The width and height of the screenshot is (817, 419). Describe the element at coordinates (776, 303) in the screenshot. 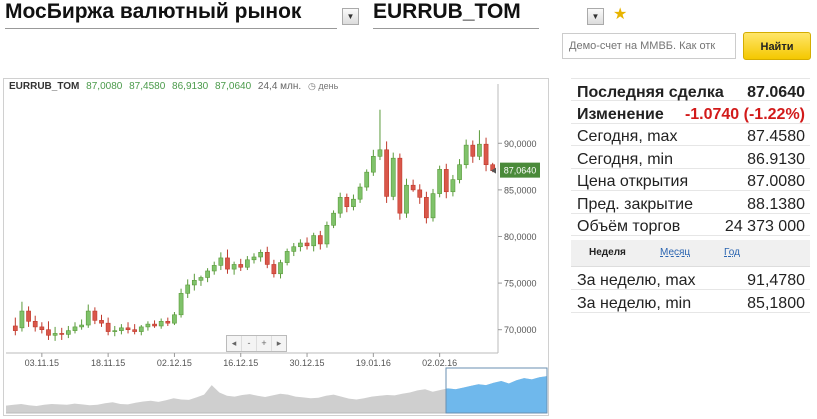

I see `period-stat-value: 85,1800` at that location.